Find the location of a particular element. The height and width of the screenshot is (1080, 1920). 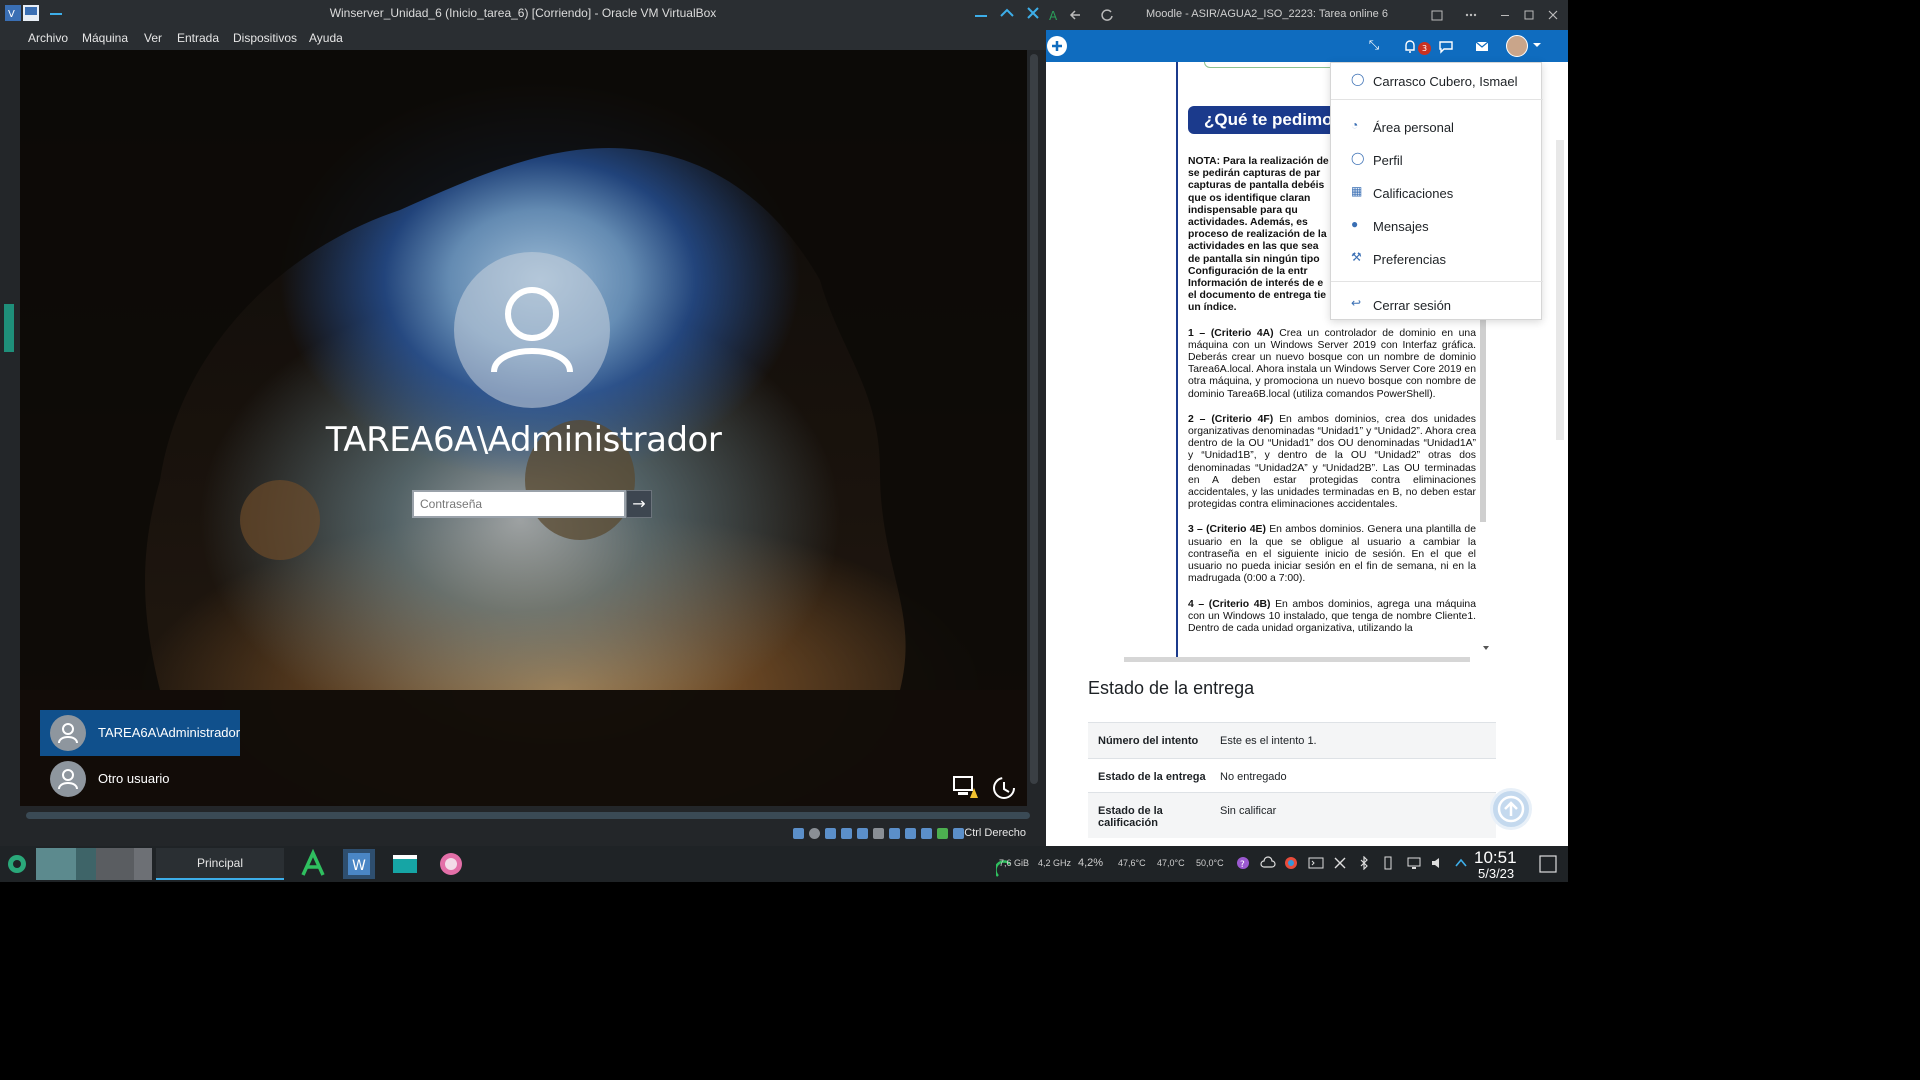

doc-note-line: Configuración de la entr is located at coordinates (1248, 271).